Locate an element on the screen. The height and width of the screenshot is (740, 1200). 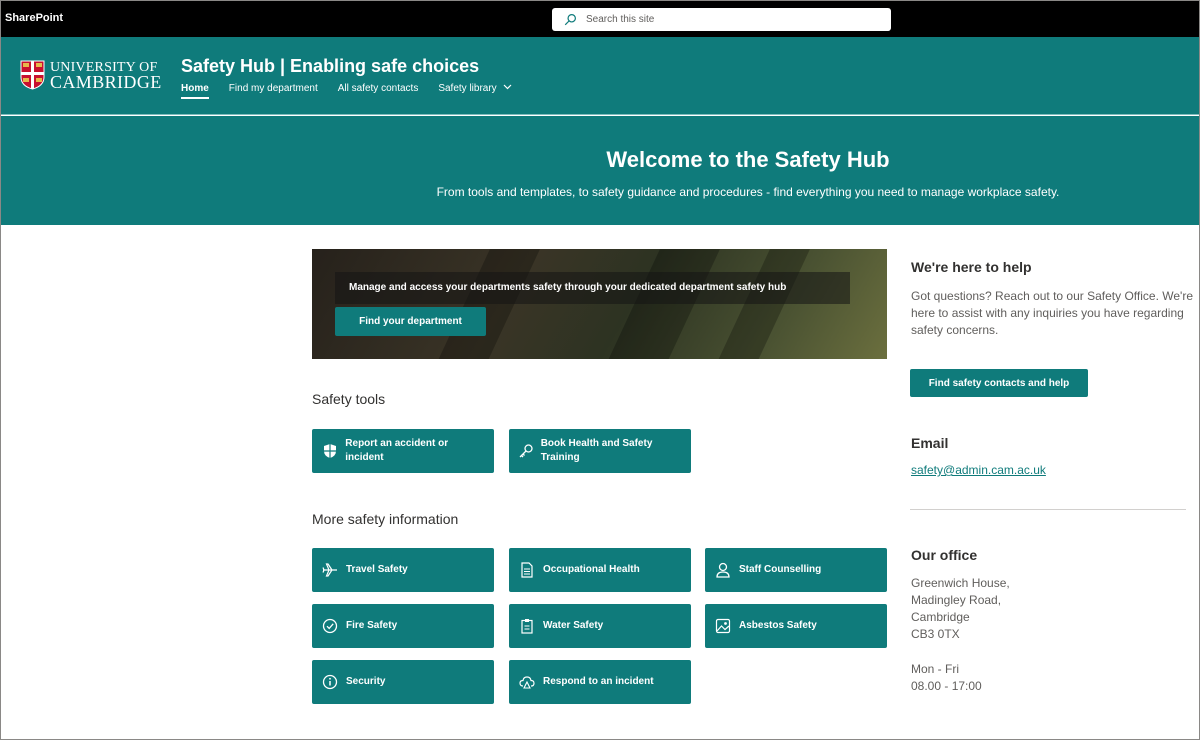
tile-fire-safety: Fire Safety is located at coordinates (403, 626).